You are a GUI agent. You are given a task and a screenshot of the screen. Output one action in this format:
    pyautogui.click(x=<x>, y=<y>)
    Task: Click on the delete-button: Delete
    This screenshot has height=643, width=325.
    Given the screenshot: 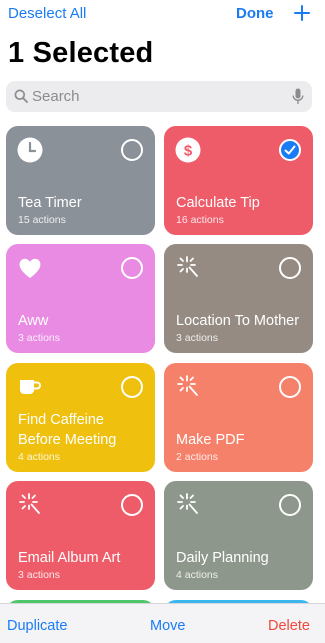 What is the action you would take?
    pyautogui.click(x=289, y=626)
    